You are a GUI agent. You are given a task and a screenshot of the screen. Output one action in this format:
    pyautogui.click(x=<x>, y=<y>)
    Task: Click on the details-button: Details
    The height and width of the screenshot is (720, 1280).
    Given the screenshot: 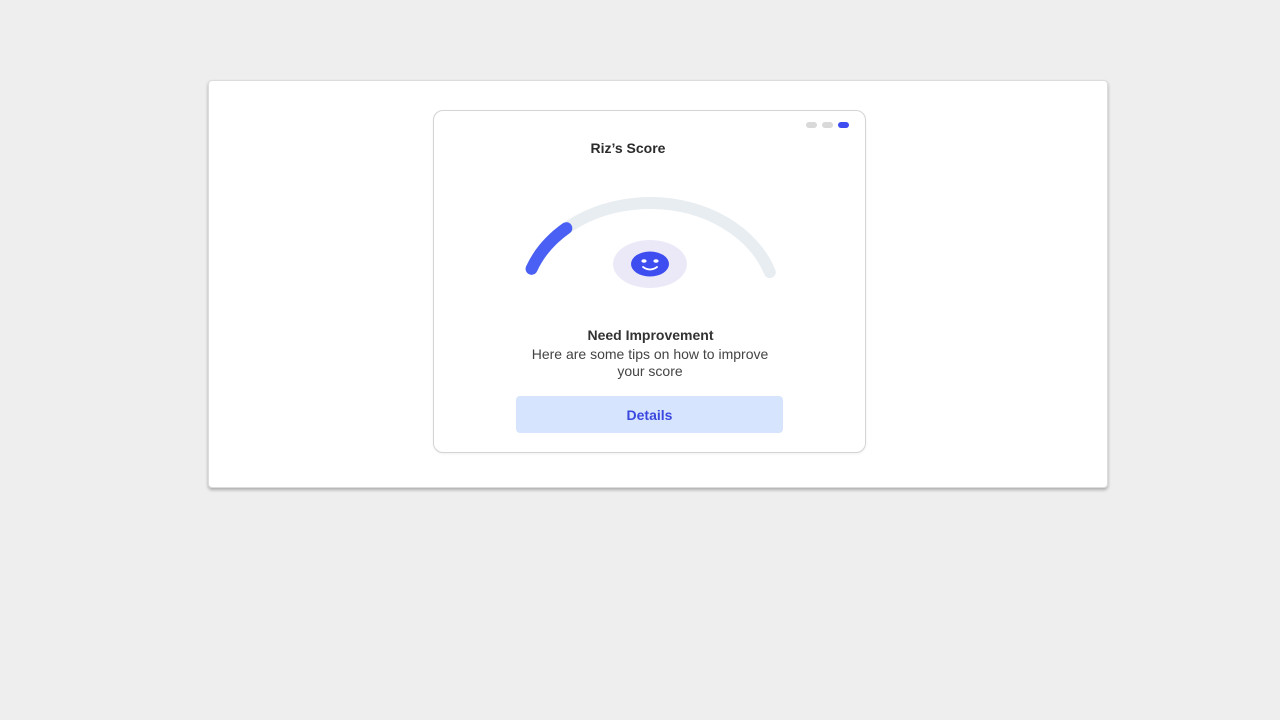 What is the action you would take?
    pyautogui.click(x=649, y=414)
    